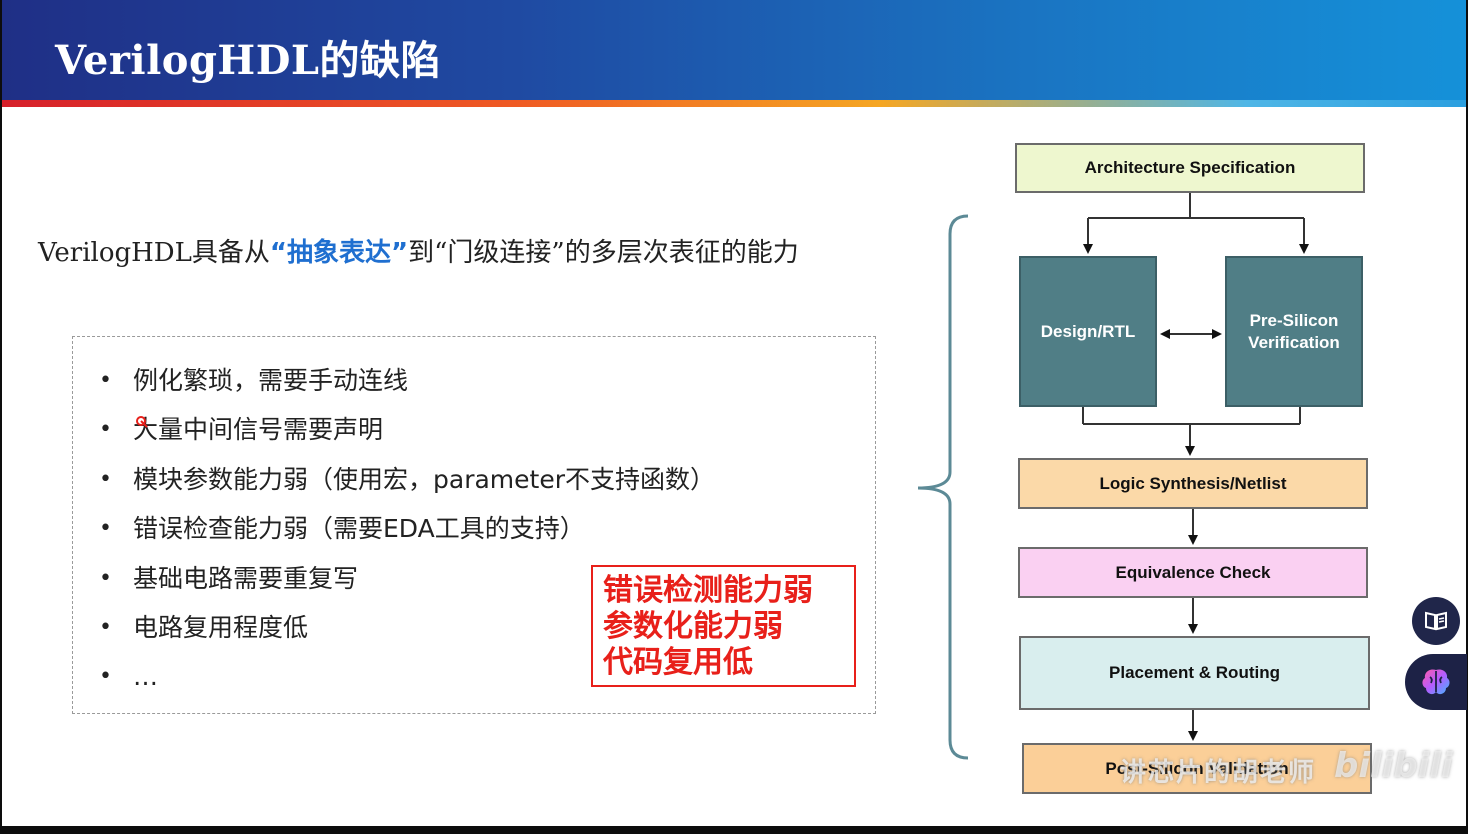 The height and width of the screenshot is (834, 1468). I want to click on ai-assistant-button, so click(1436, 682).